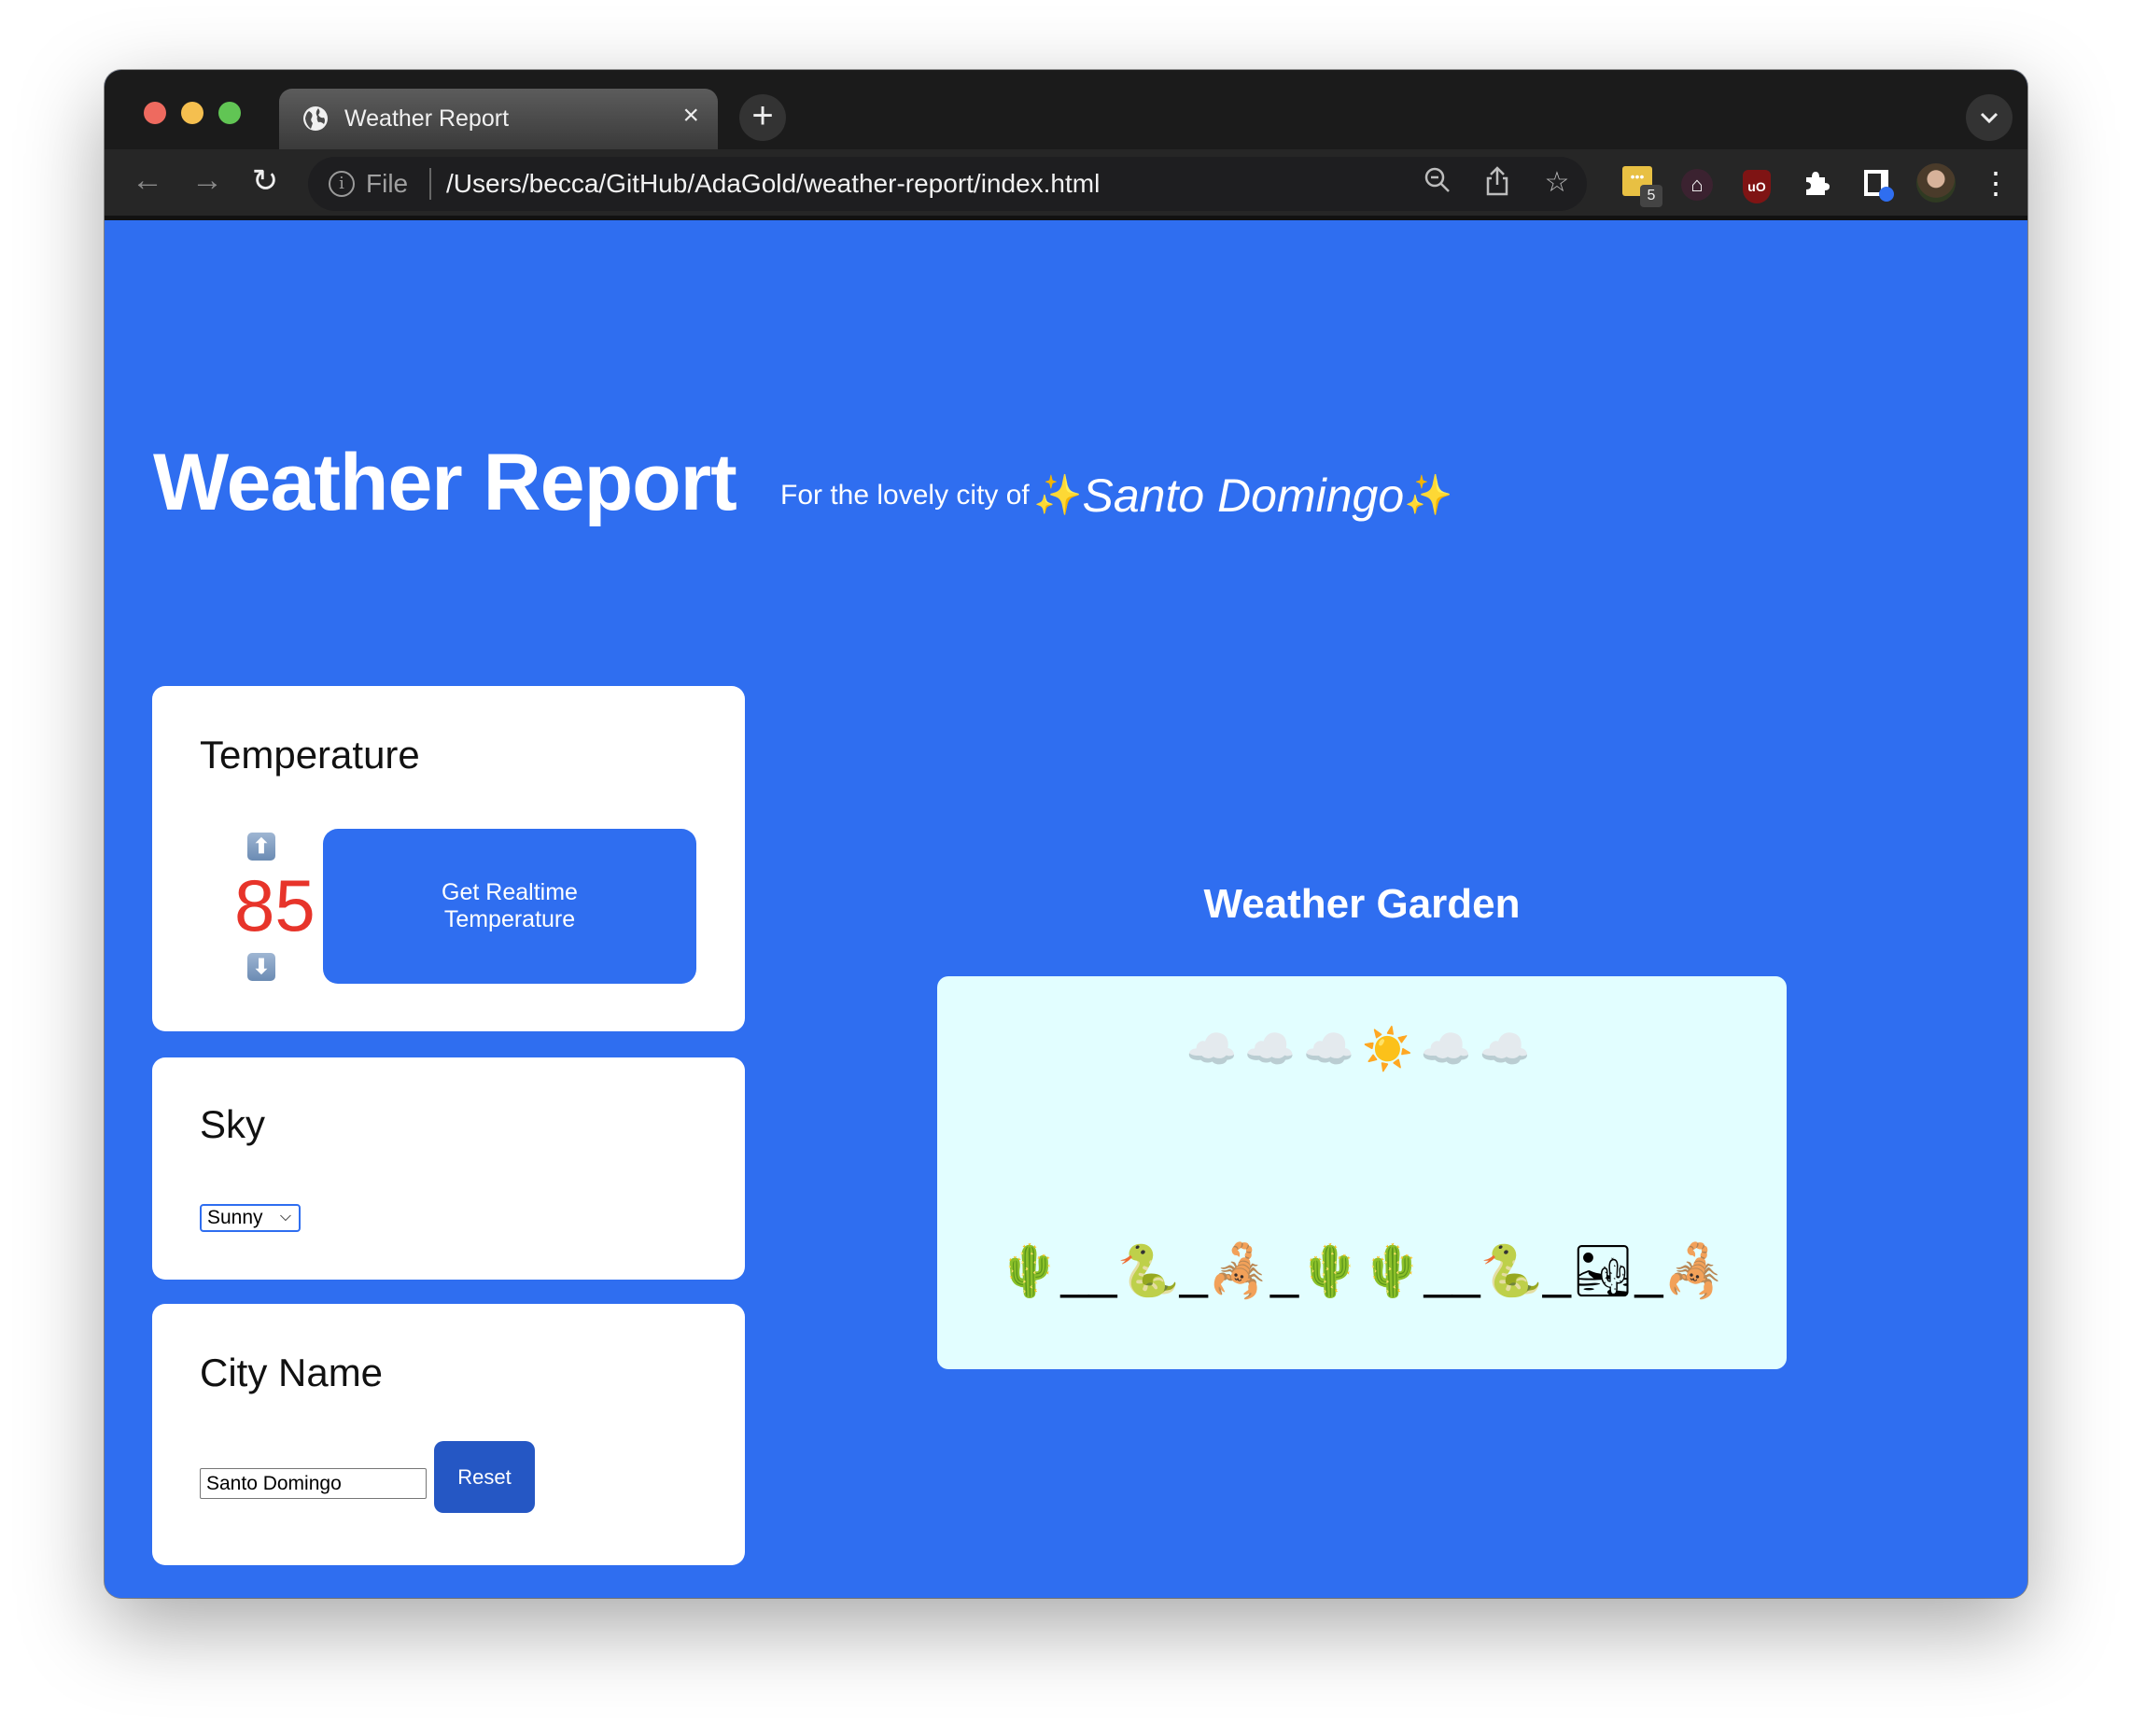 This screenshot has width=2132, height=1736. Describe the element at coordinates (448, 1434) in the screenshot. I see `city-card: City Name Santo Domingo Reset` at that location.